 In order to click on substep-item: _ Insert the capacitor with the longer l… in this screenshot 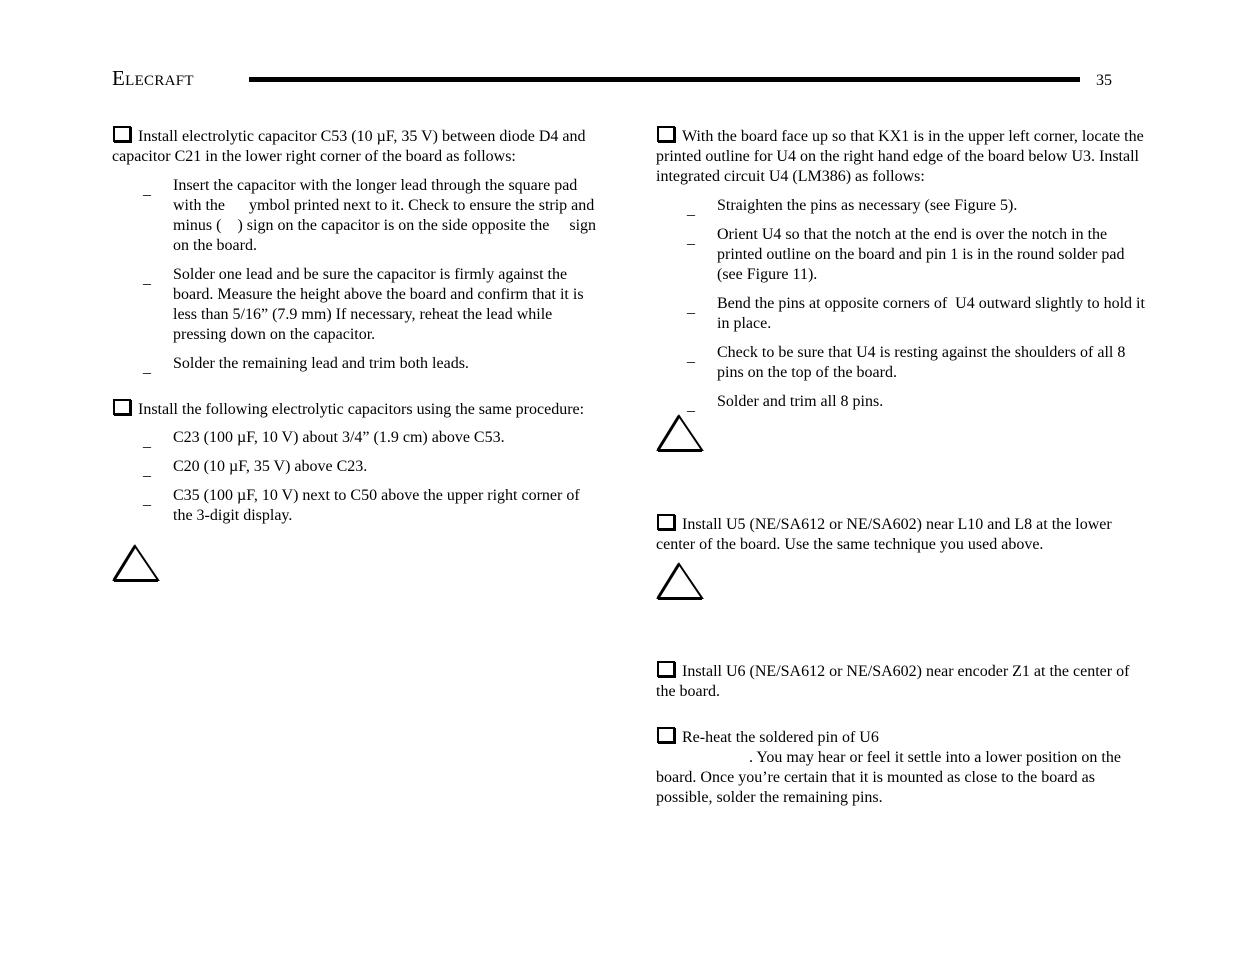, I will do `click(357, 216)`.